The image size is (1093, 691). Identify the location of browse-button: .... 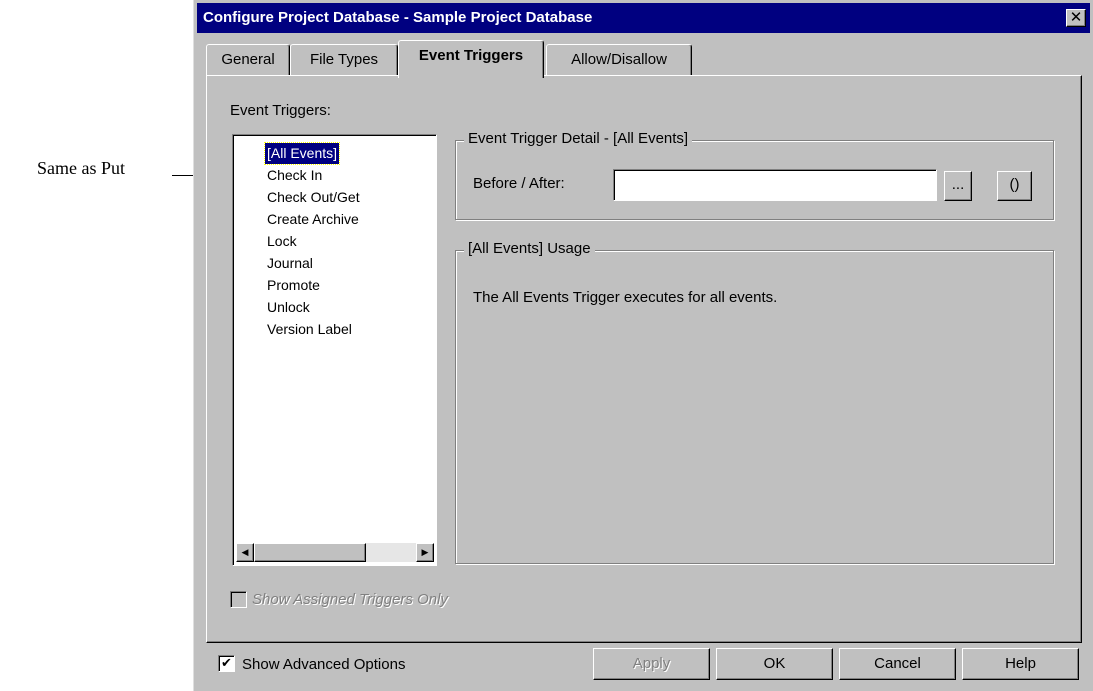
(958, 186).